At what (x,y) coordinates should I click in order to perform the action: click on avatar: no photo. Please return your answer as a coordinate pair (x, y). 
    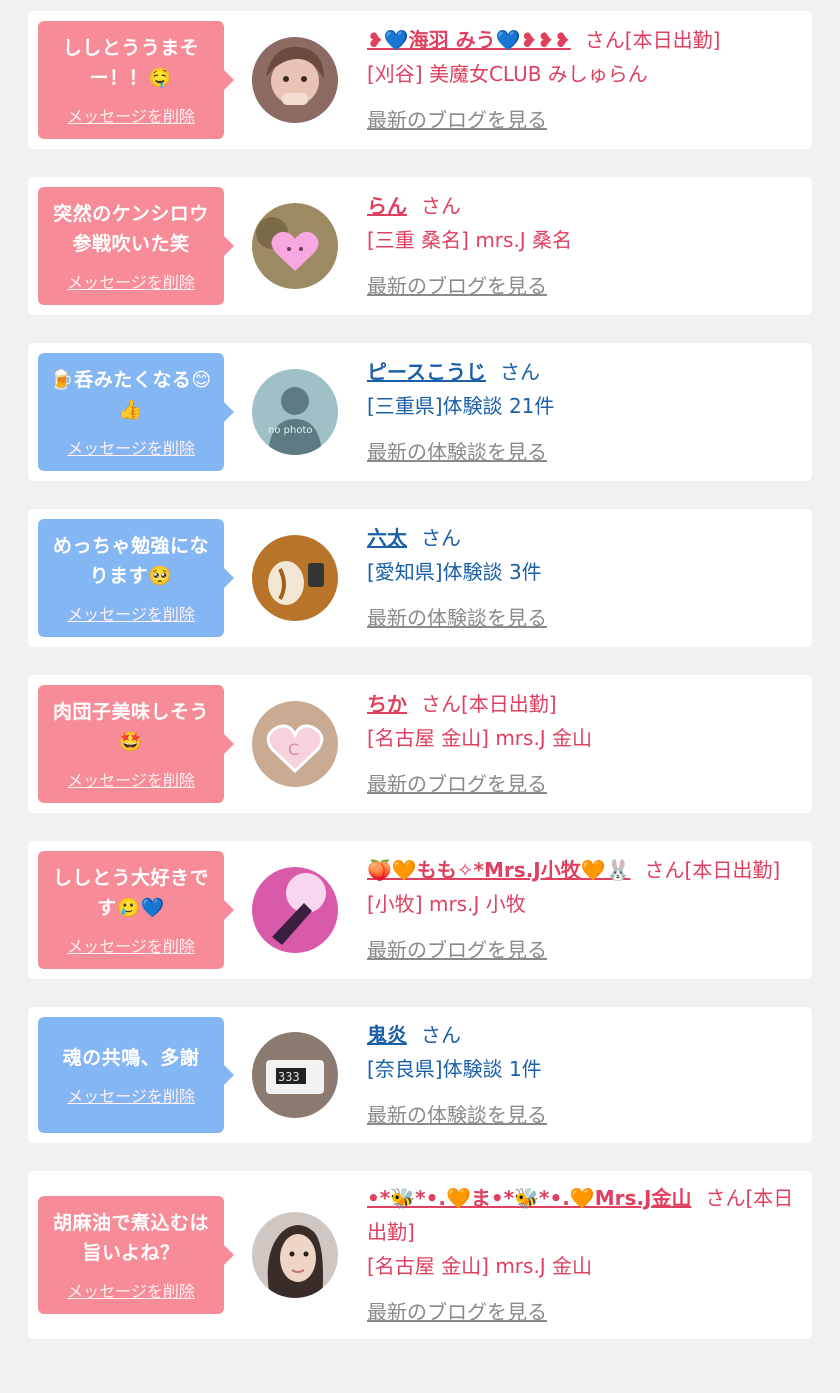
    Looking at the image, I should click on (295, 412).